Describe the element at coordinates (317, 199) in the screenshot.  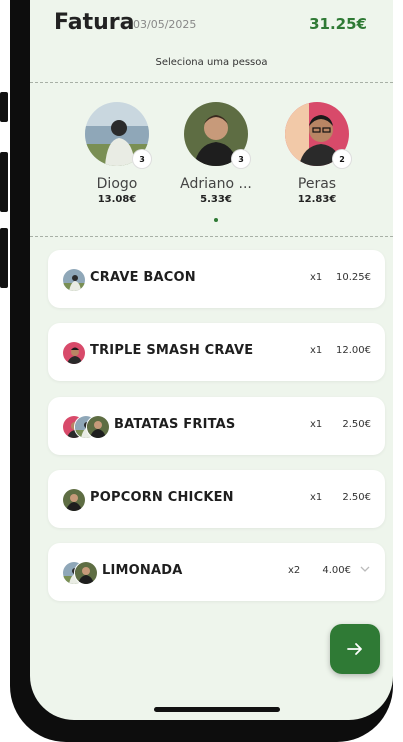
I see `person-amount: 12.83€` at that location.